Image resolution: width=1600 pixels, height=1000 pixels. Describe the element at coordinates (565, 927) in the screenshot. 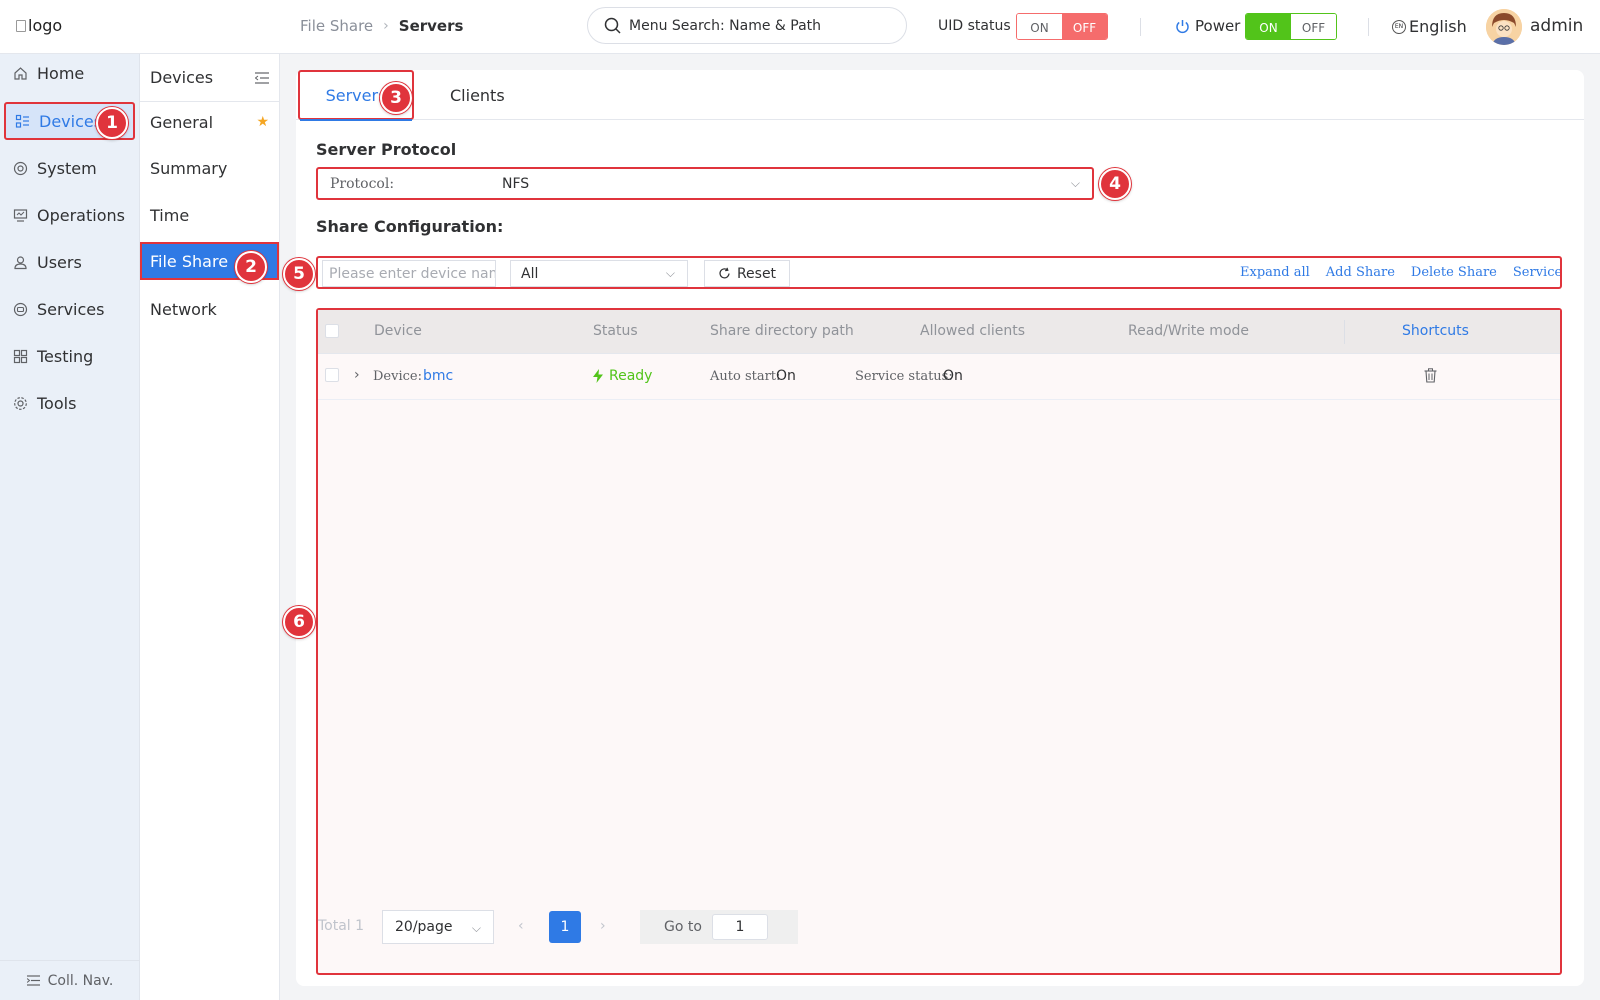

I see `page-number: 1` at that location.